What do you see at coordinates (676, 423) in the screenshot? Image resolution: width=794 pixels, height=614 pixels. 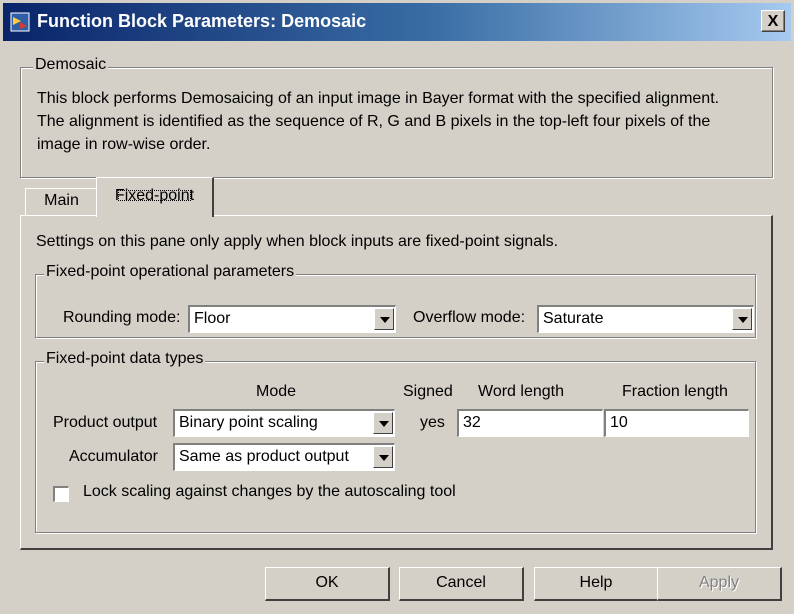 I see `product-output-fraction-length-field: 10` at bounding box center [676, 423].